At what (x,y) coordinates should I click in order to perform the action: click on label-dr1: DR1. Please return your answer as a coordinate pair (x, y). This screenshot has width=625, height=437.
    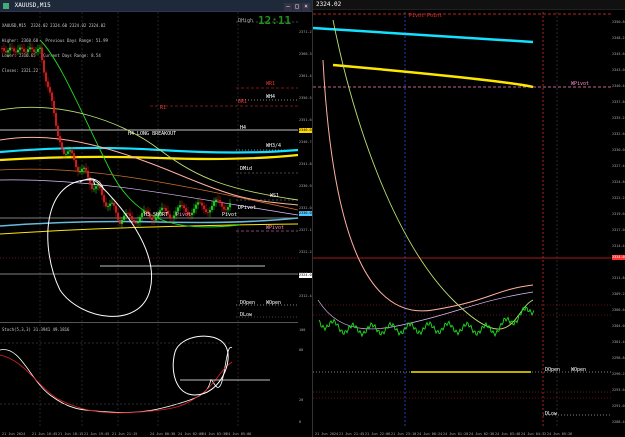
    Looking at the image, I should click on (243, 102).